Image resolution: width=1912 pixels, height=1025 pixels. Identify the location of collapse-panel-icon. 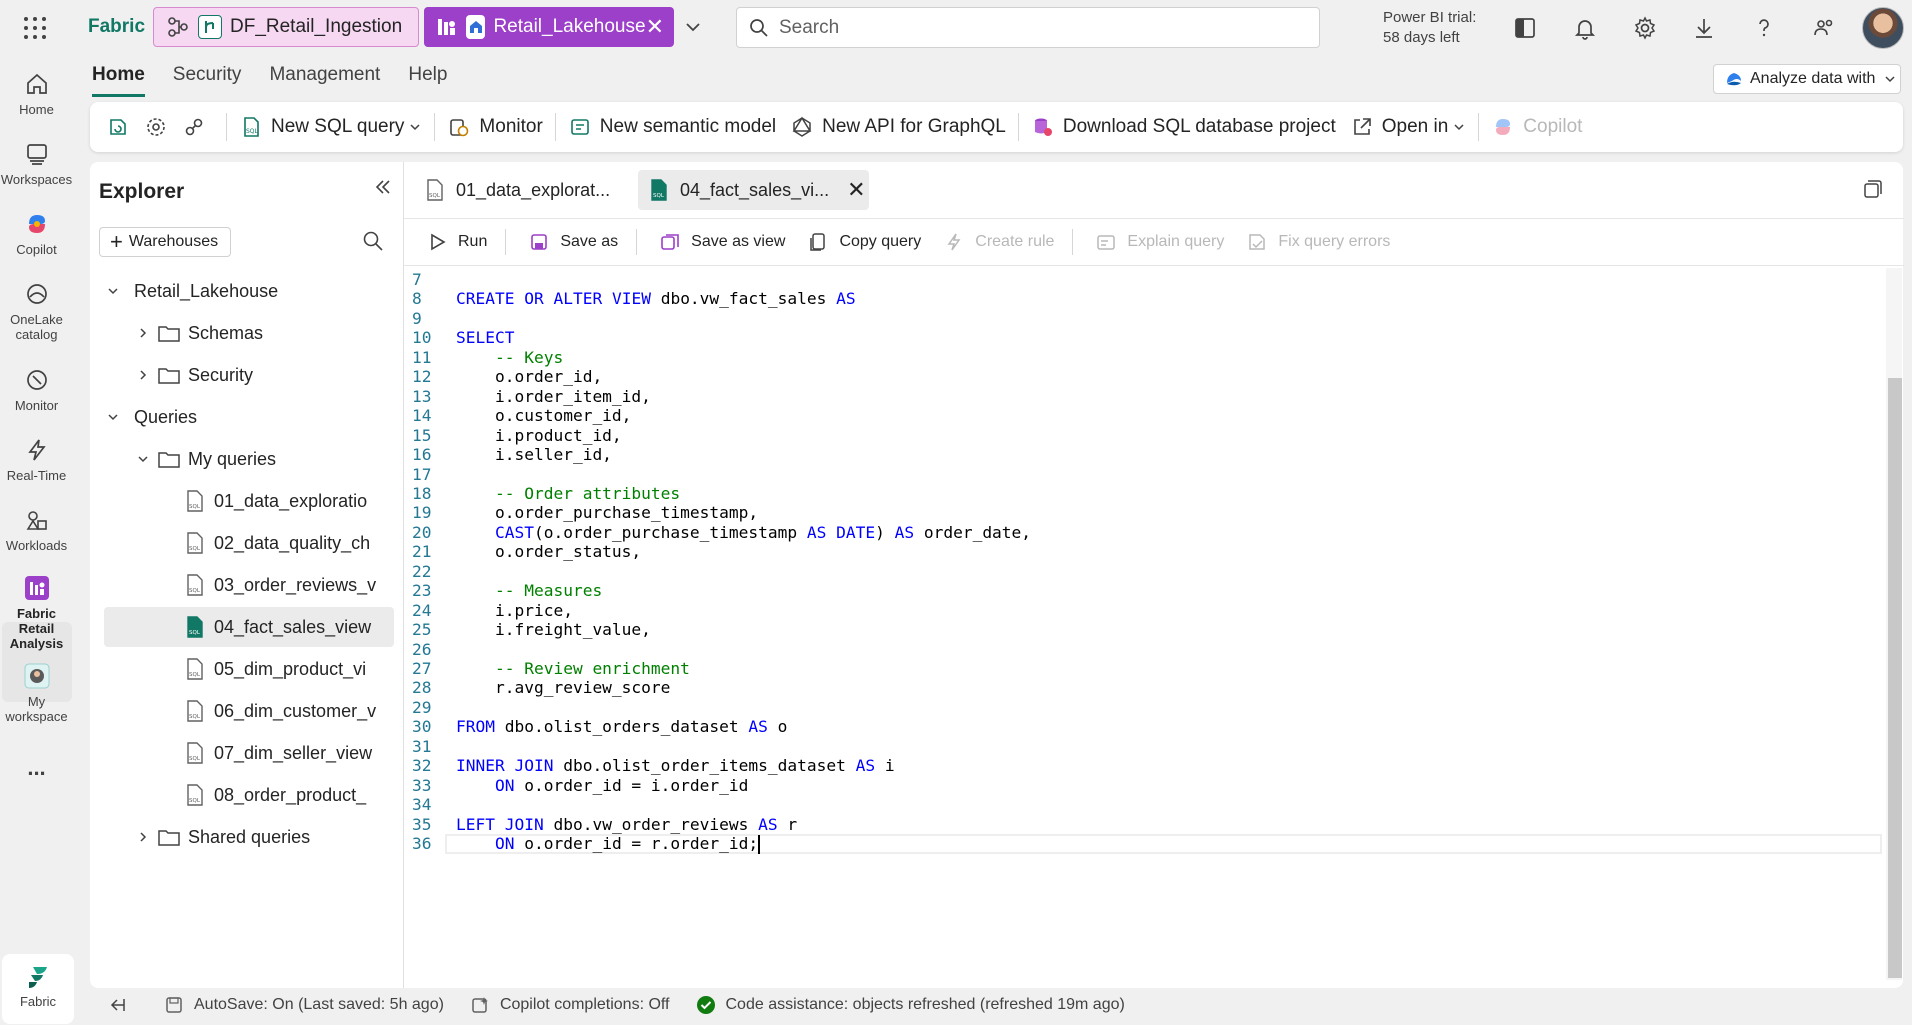
(384, 188).